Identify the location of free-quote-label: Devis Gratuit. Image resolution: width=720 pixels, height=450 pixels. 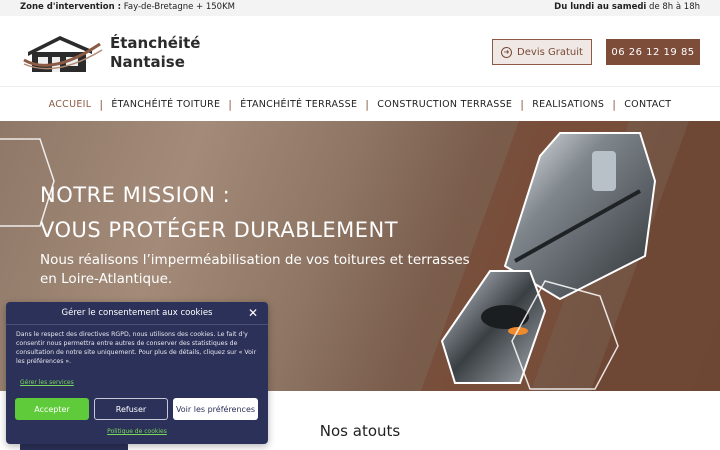
(550, 52).